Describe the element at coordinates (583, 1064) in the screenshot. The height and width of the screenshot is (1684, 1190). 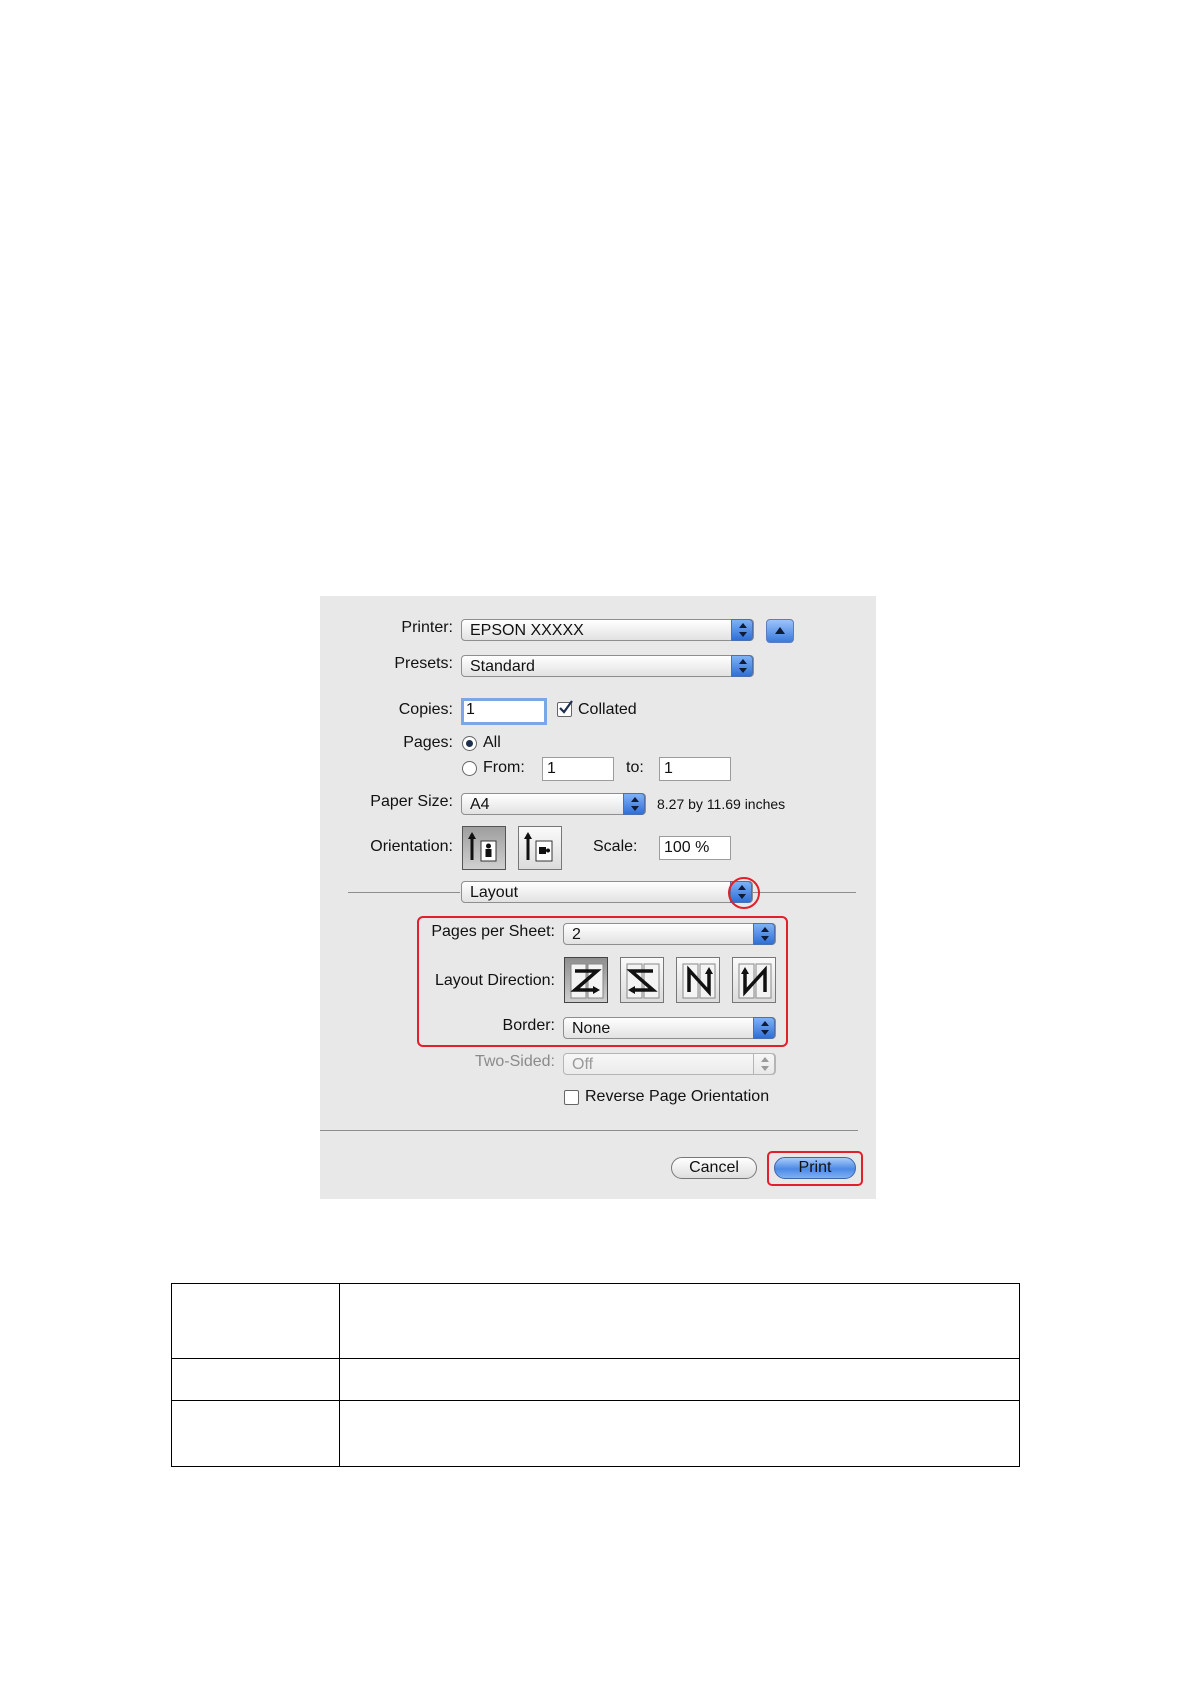
I see `two-sided-value: Off` at that location.